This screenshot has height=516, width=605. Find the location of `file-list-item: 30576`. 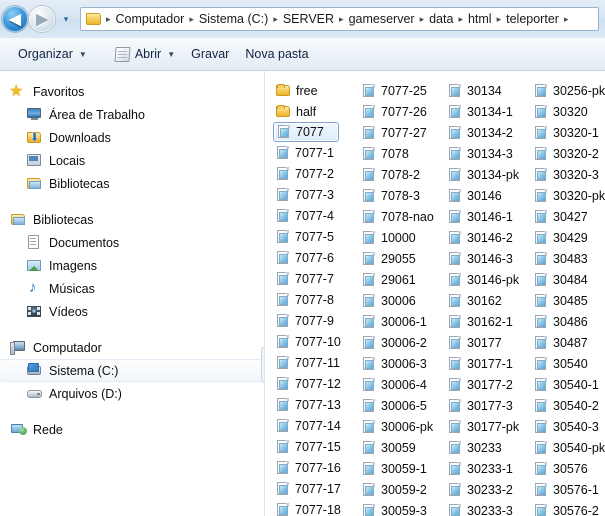

file-list-item: 30576 is located at coordinates (567, 468).